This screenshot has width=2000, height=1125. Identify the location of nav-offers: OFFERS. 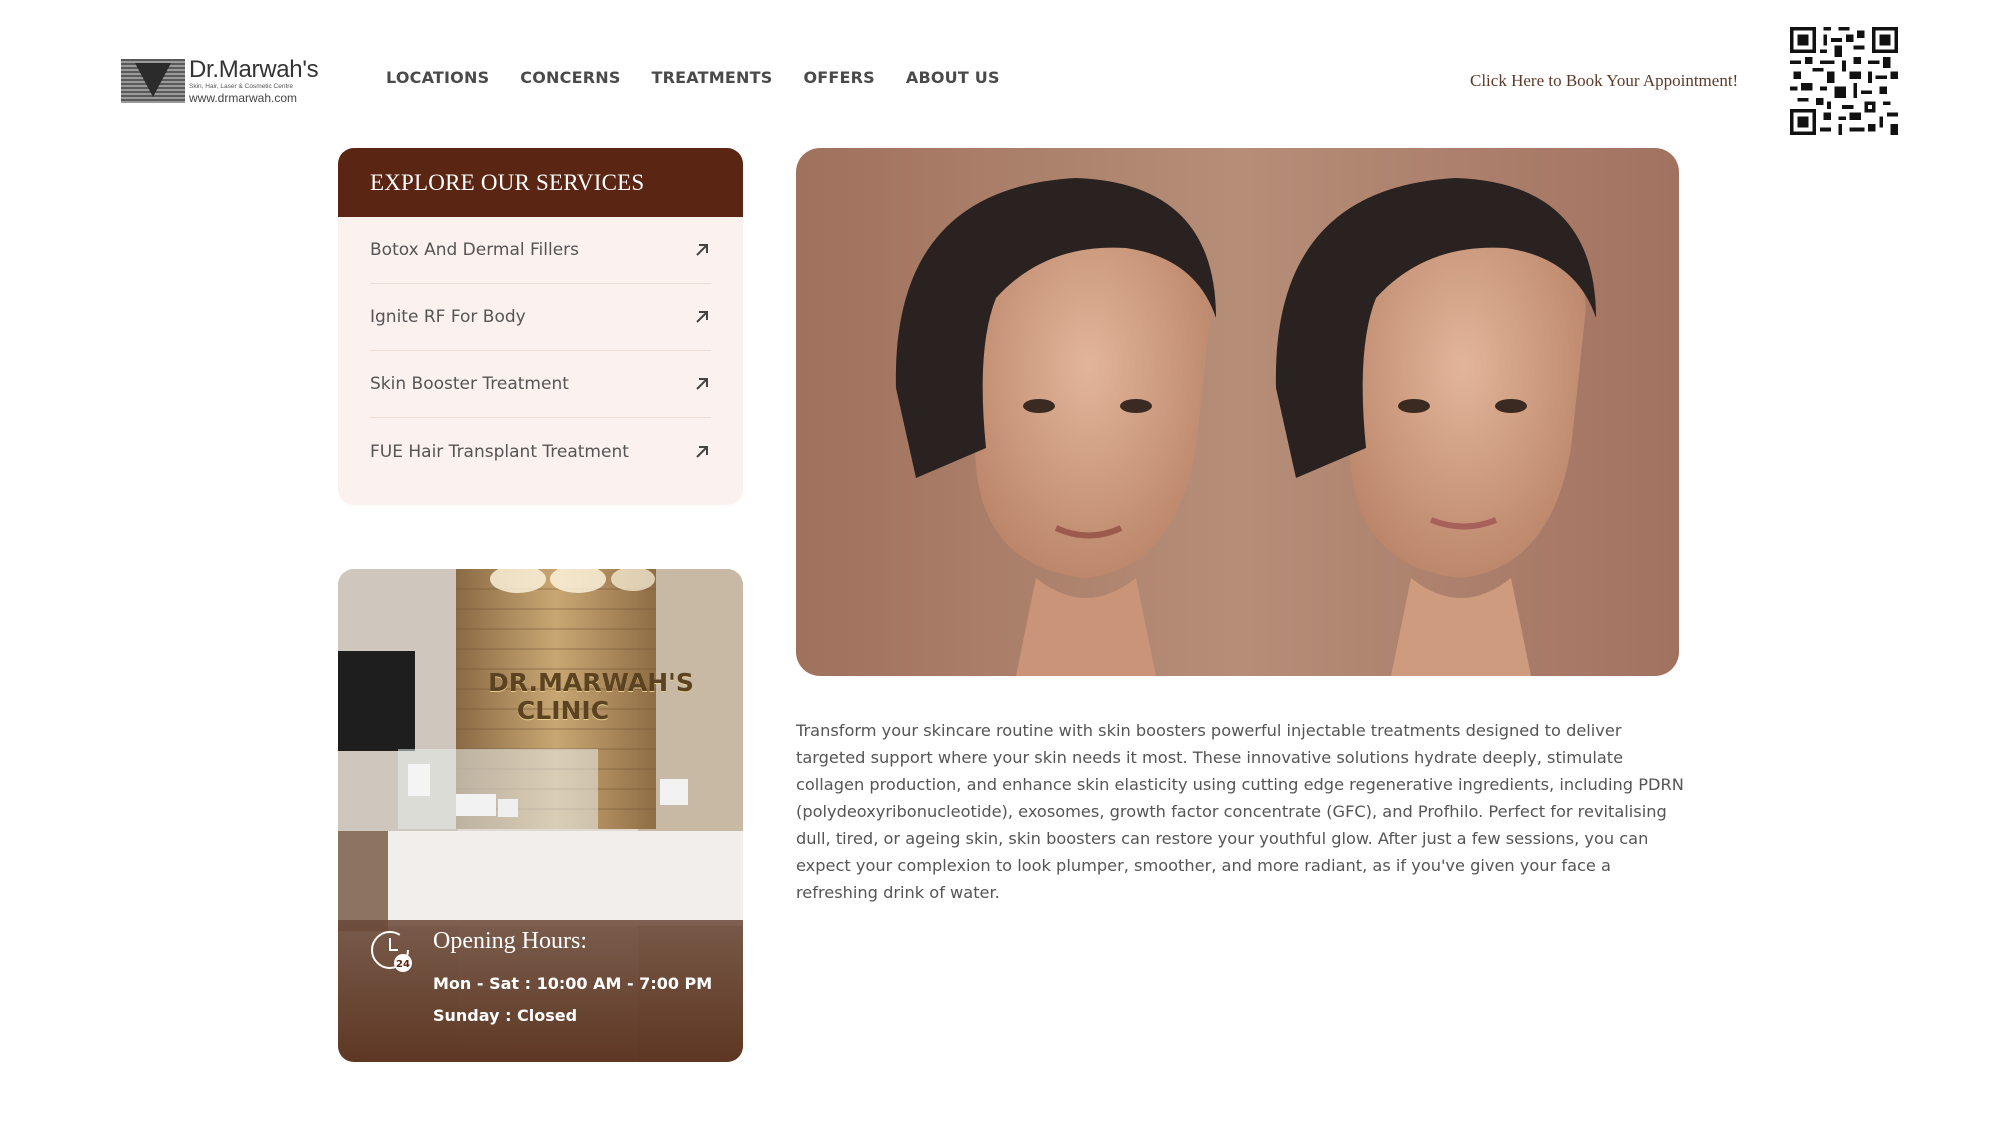
(838, 77).